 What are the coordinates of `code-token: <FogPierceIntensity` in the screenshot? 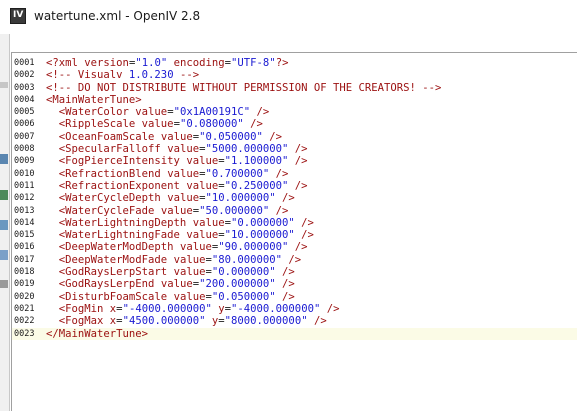 It's located at (116, 161).